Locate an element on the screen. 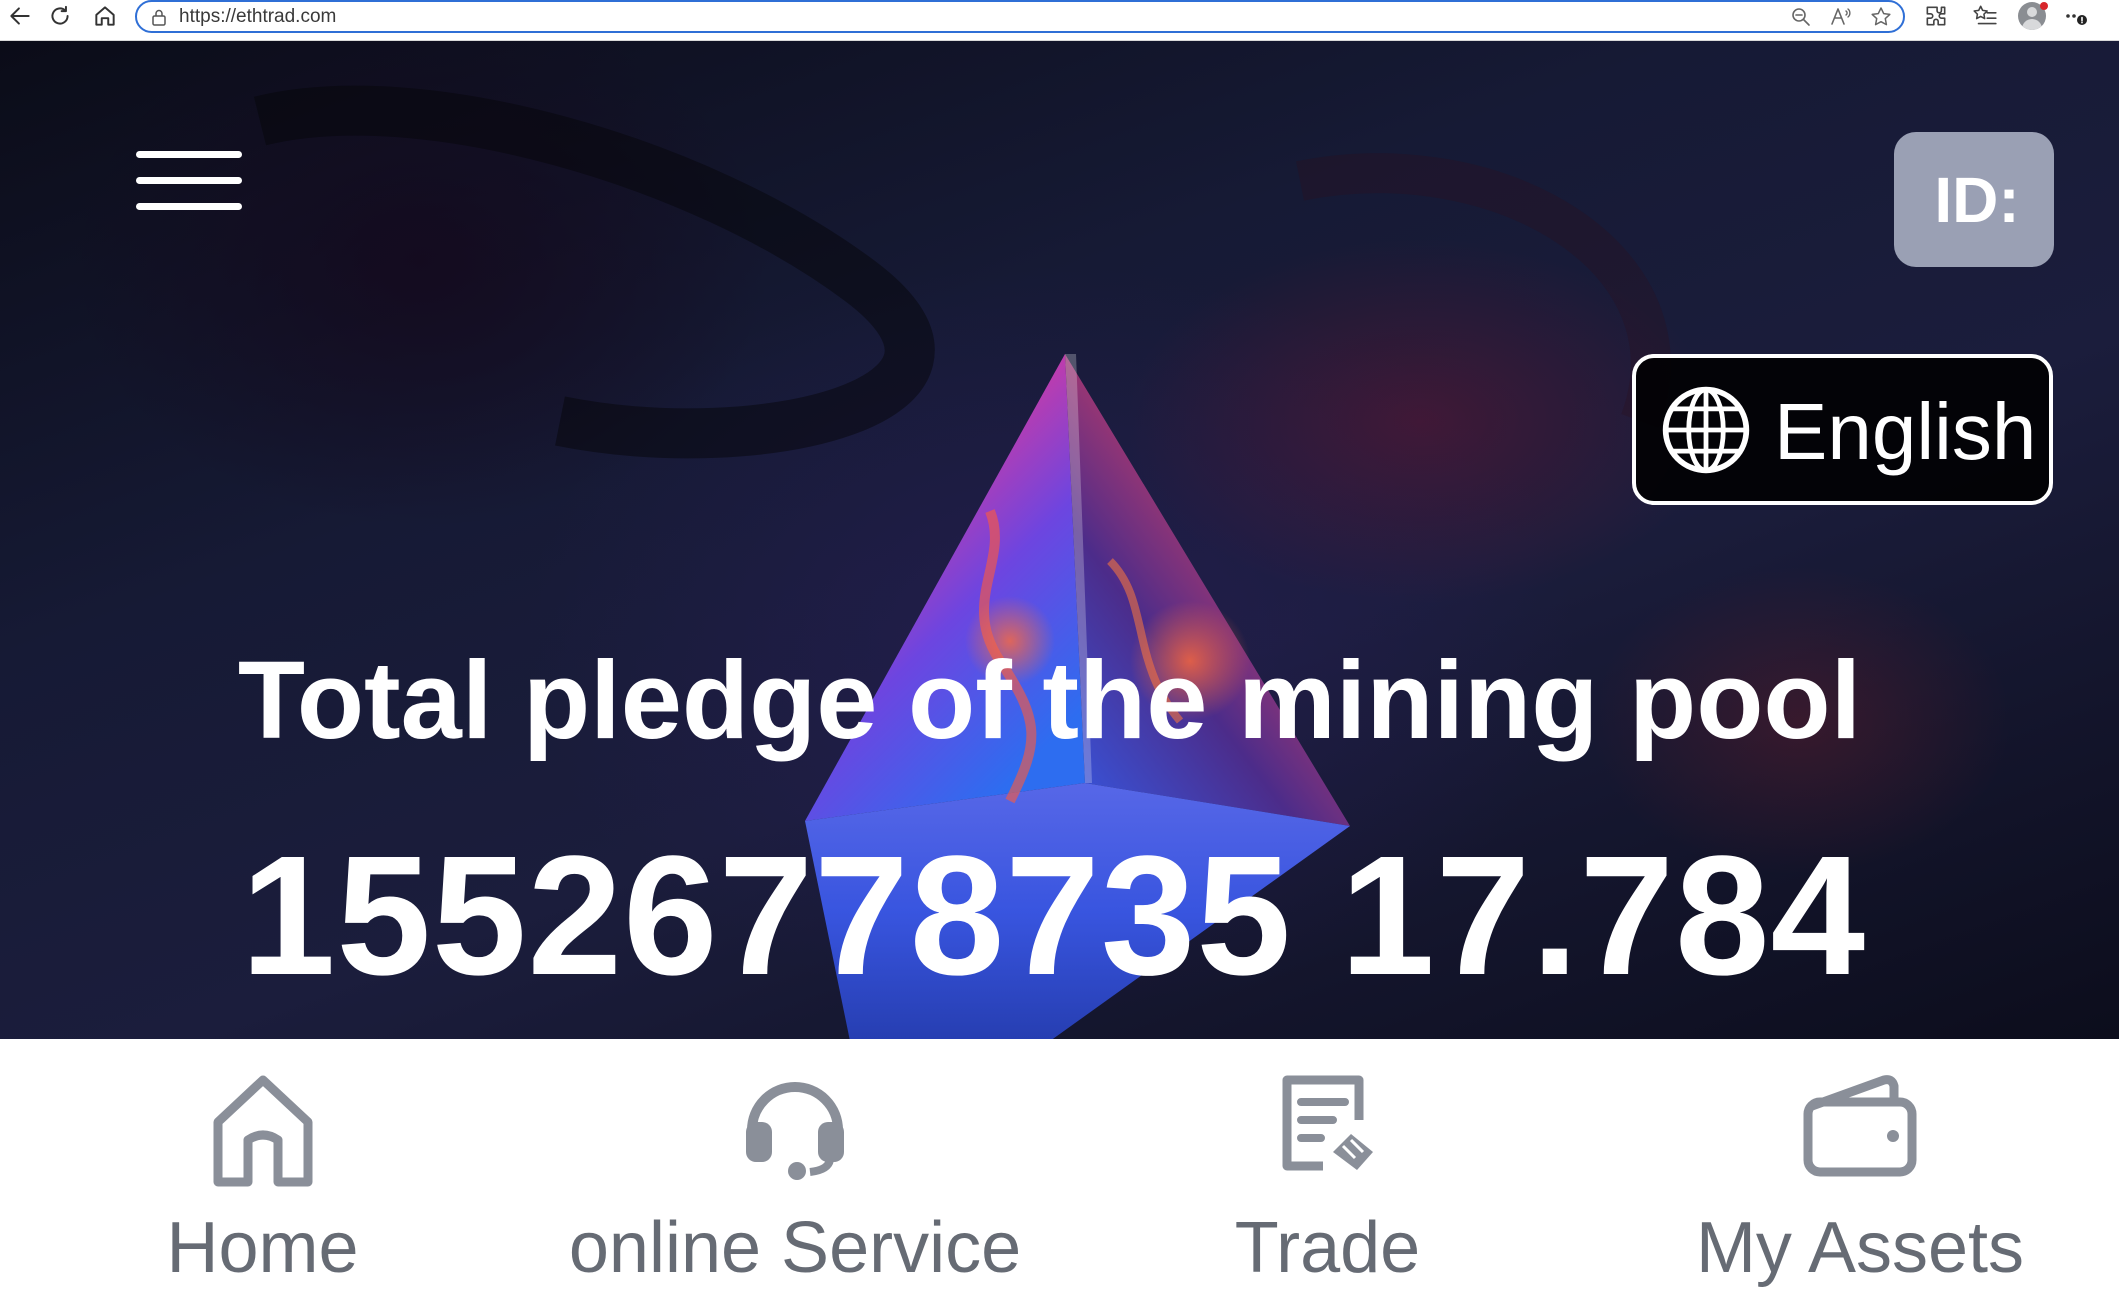 This screenshot has height=1315, width=2119. nav-item-trade: Trade is located at coordinates (1327, 1177).